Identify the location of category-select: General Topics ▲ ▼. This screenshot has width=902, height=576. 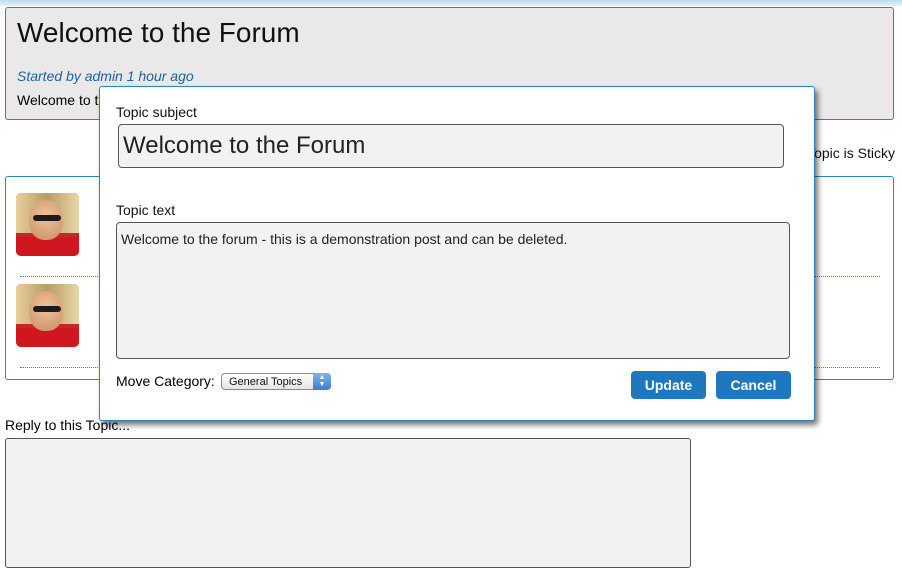
(276, 381).